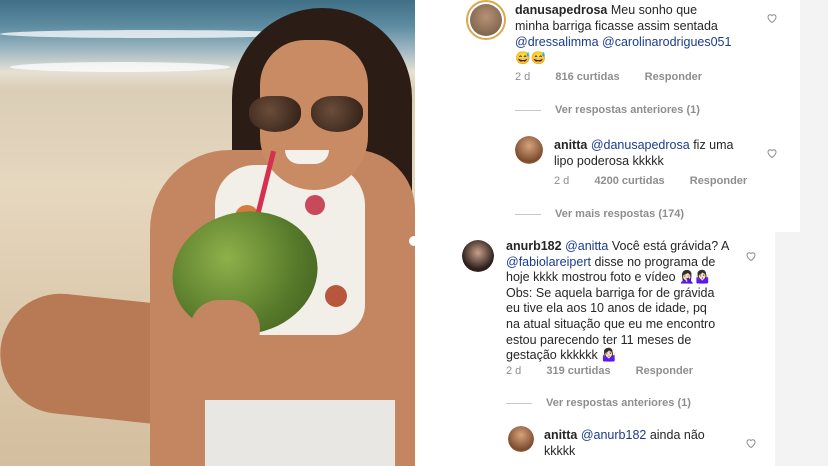 This screenshot has width=828, height=466. What do you see at coordinates (478, 256) in the screenshot?
I see `avatar-anurb182` at bounding box center [478, 256].